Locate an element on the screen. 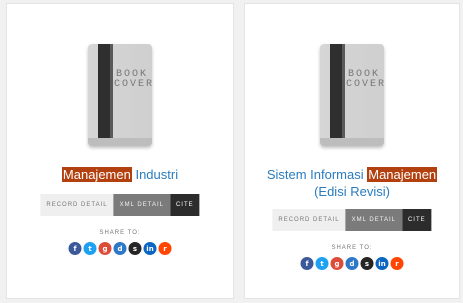  title-text: Industri is located at coordinates (155, 174).